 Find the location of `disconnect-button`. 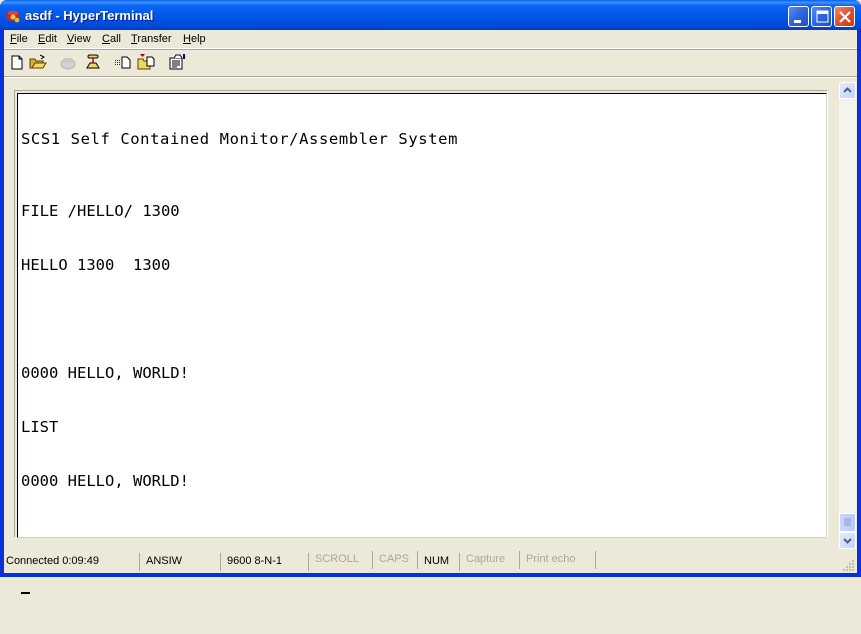

disconnect-button is located at coordinates (93, 62).